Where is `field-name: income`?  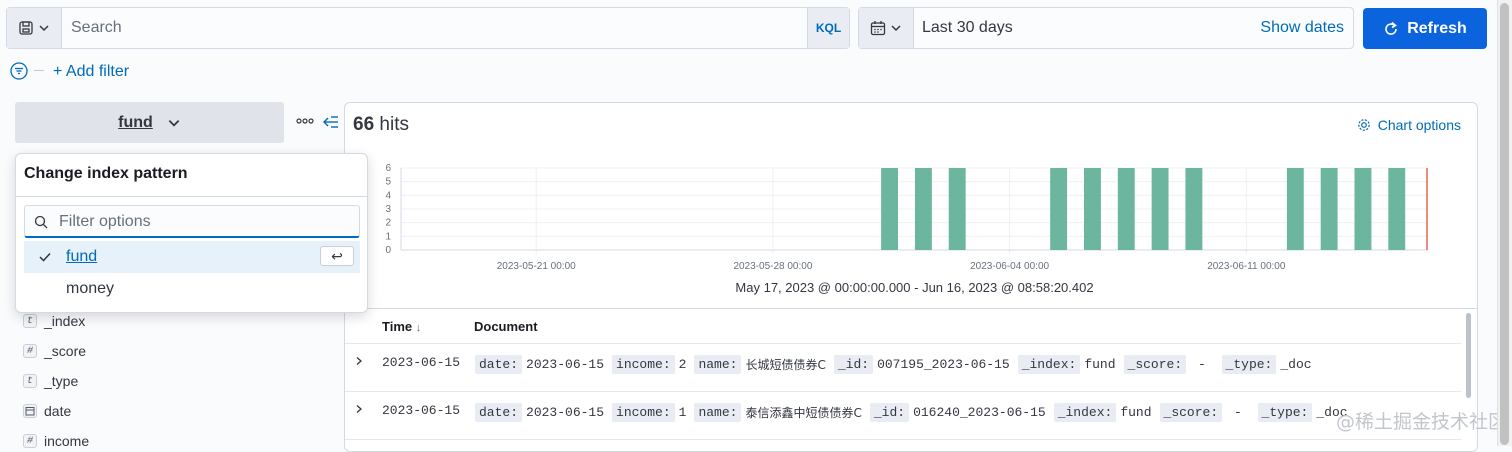 field-name: income is located at coordinates (67, 441).